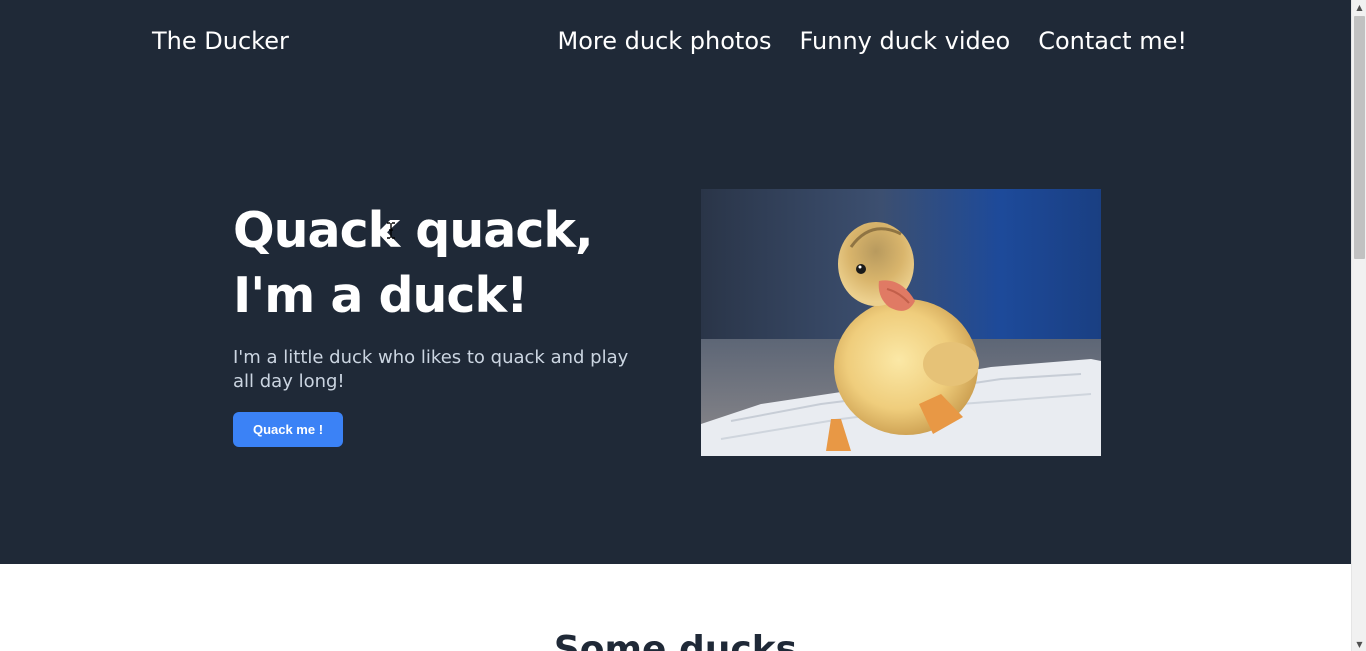 This screenshot has height=651, width=1366. Describe the element at coordinates (288, 429) in the screenshot. I see `quack-me-button: Quack me !` at that location.